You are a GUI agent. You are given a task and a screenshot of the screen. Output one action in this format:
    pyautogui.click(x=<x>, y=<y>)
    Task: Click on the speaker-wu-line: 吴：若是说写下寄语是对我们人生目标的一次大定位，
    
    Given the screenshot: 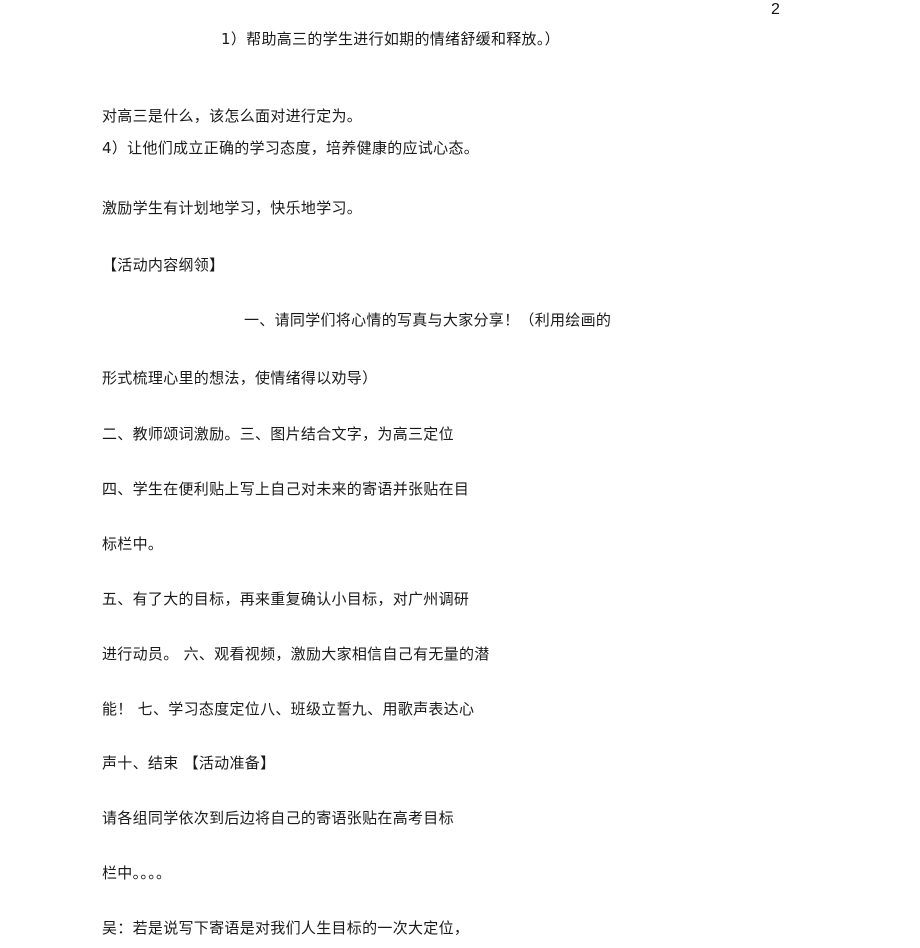 What is the action you would take?
    pyautogui.click(x=286, y=928)
    